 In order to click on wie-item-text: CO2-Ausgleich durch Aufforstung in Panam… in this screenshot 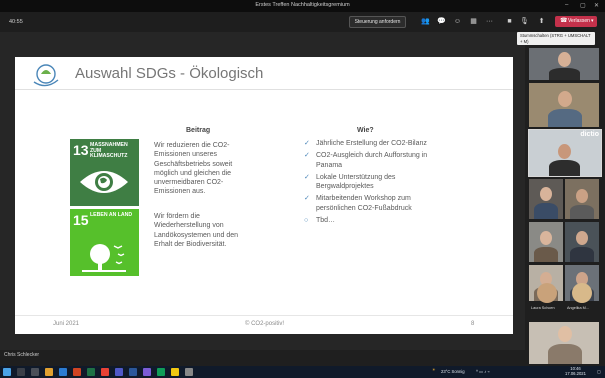, I will do `click(372, 160)`.